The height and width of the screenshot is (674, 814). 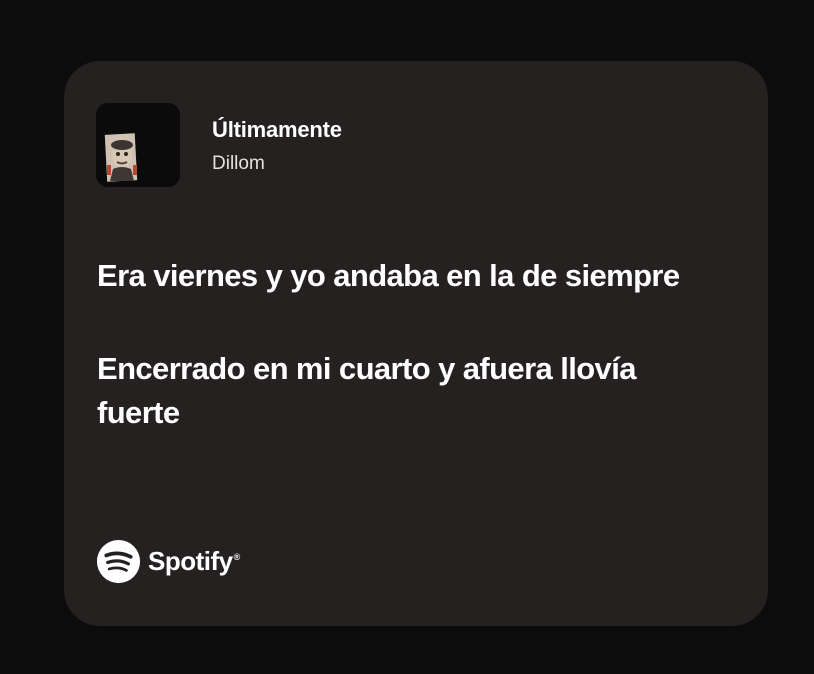 I want to click on artist-name: Dillom, so click(x=238, y=164).